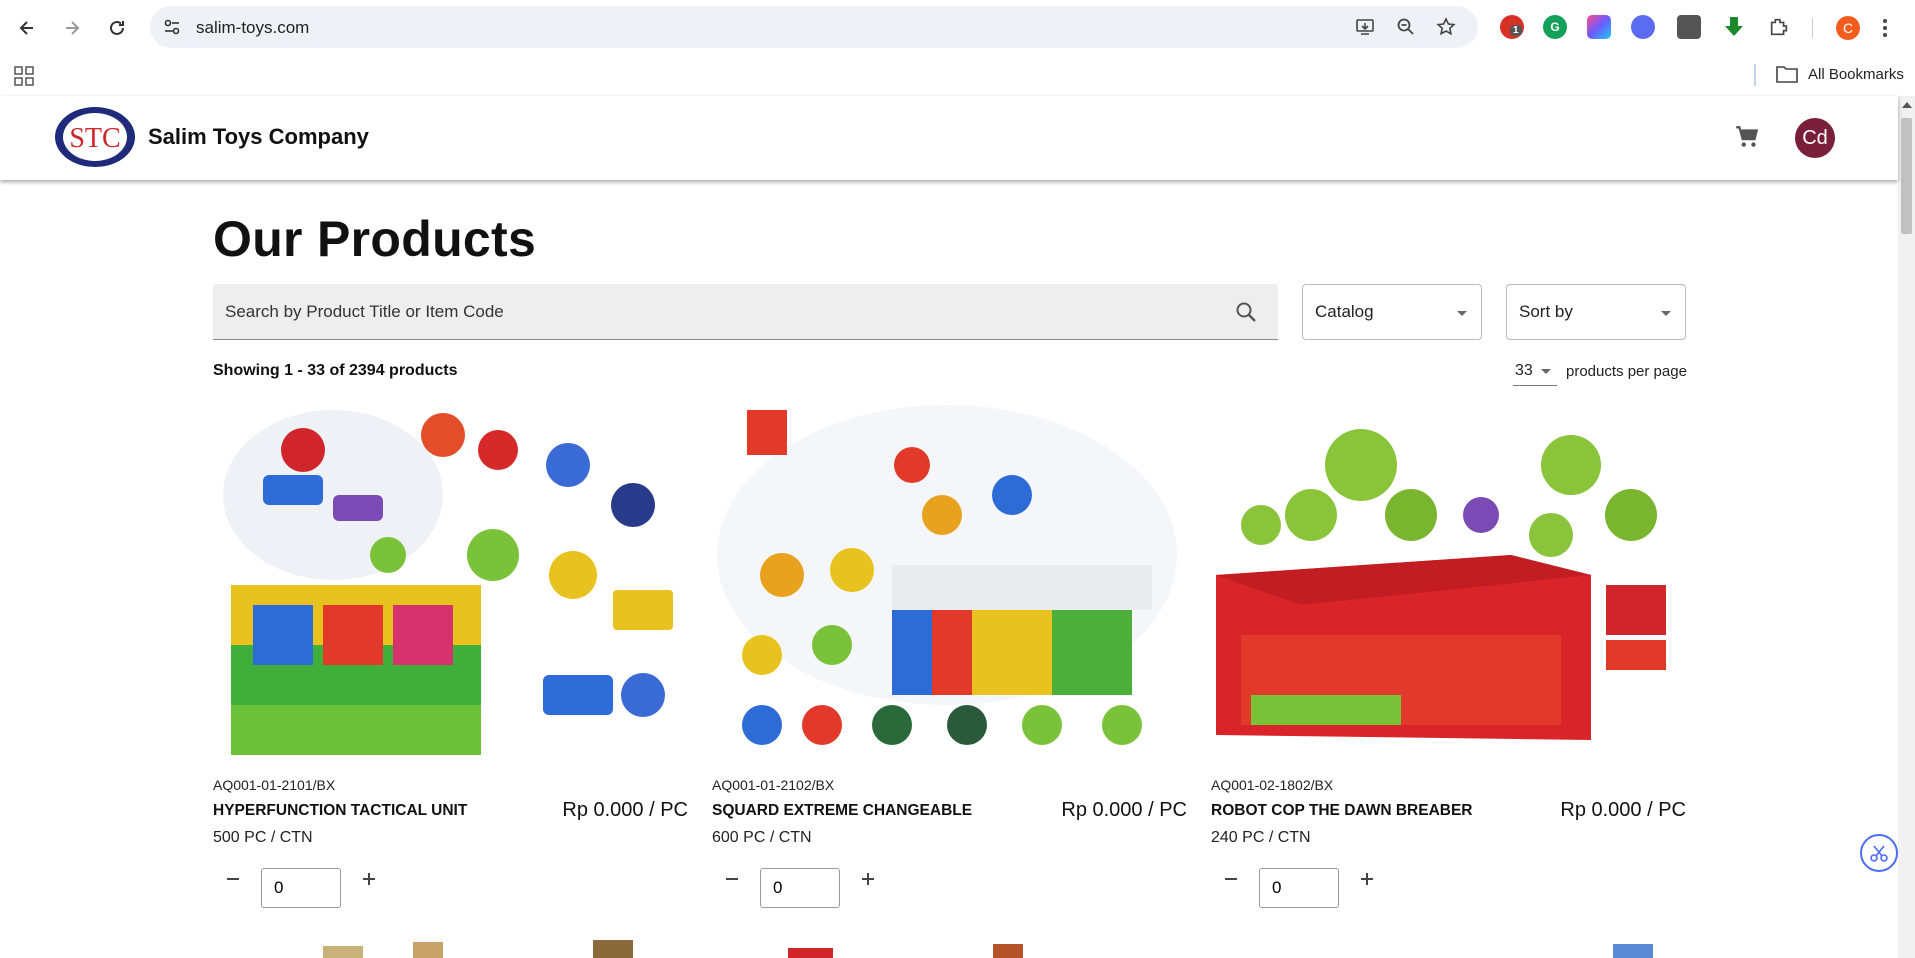  What do you see at coordinates (1906, 527) in the screenshot?
I see `page-scrollbar` at bounding box center [1906, 527].